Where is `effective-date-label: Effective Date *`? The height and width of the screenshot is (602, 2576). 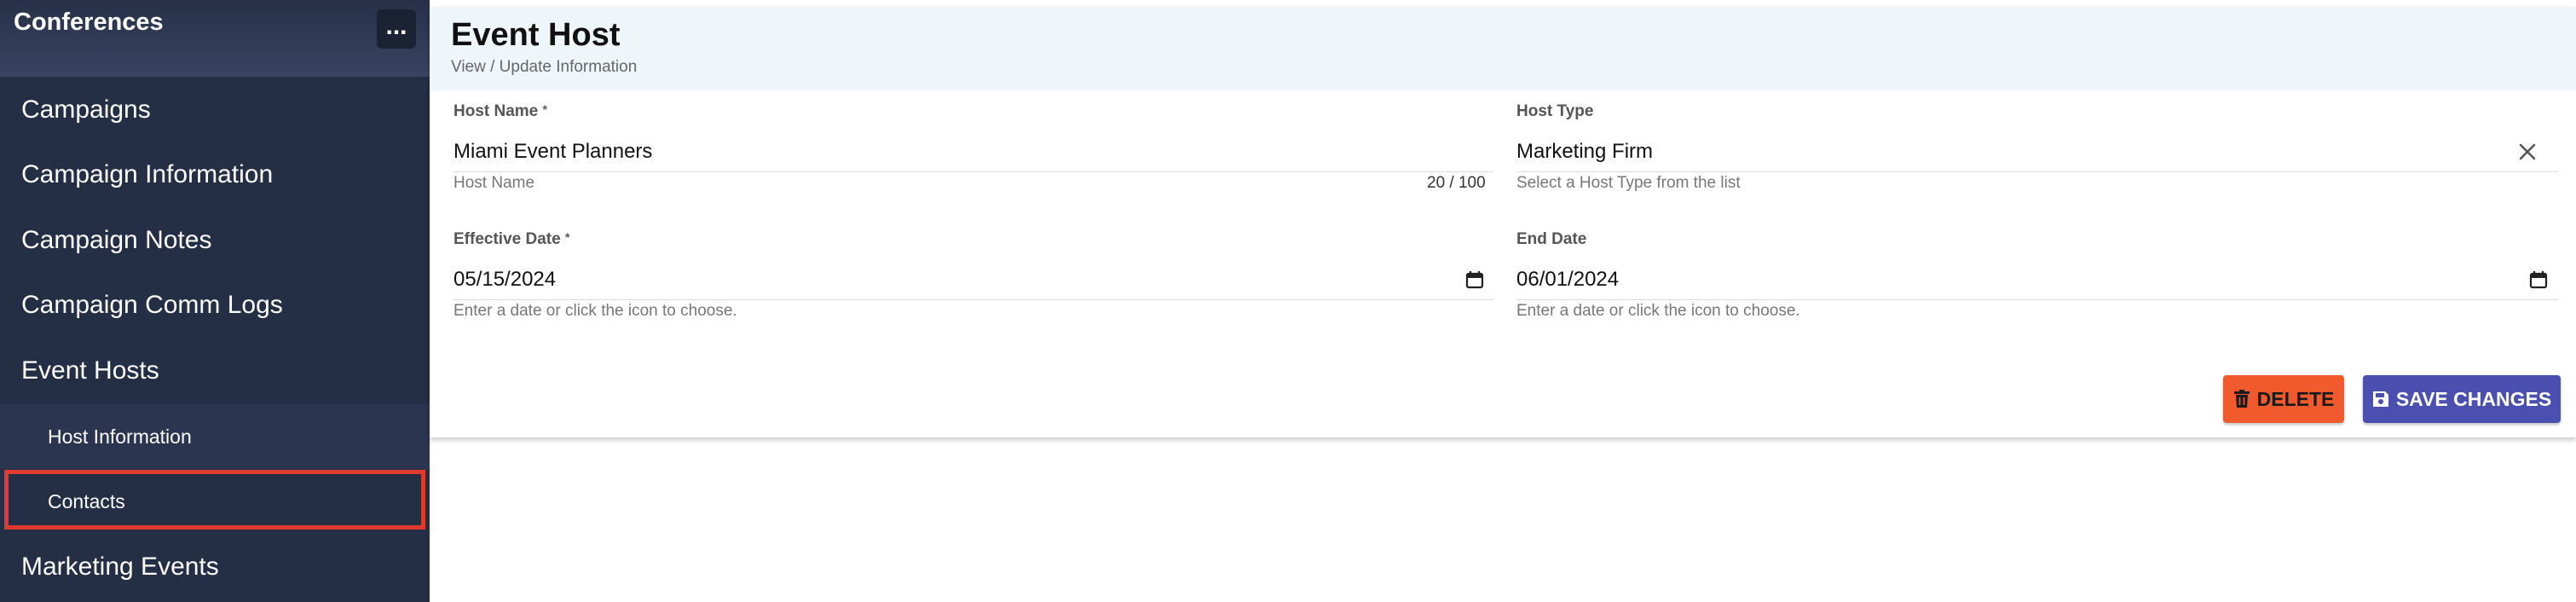 effective-date-label: Effective Date * is located at coordinates (511, 239).